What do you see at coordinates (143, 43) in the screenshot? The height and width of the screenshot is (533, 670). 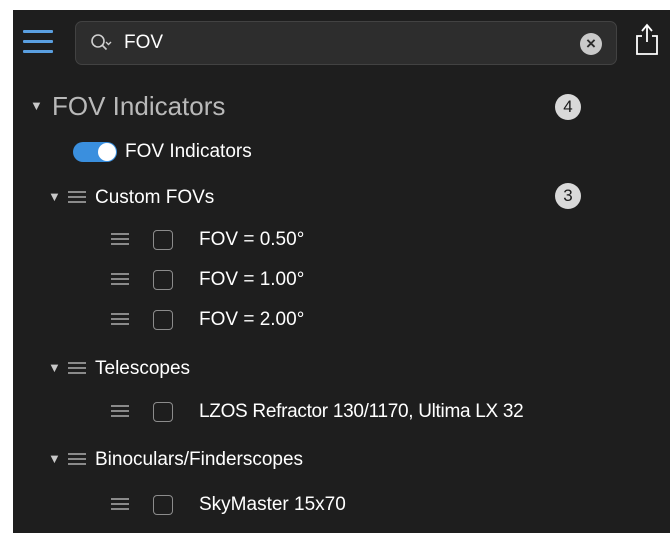 I see `search-input: FOV` at bounding box center [143, 43].